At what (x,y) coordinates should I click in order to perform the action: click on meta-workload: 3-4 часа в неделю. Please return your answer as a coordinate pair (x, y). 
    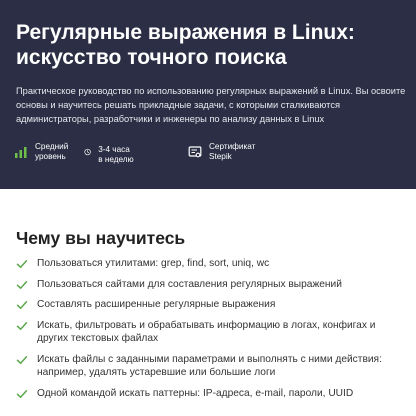
    Looking at the image, I should click on (109, 153).